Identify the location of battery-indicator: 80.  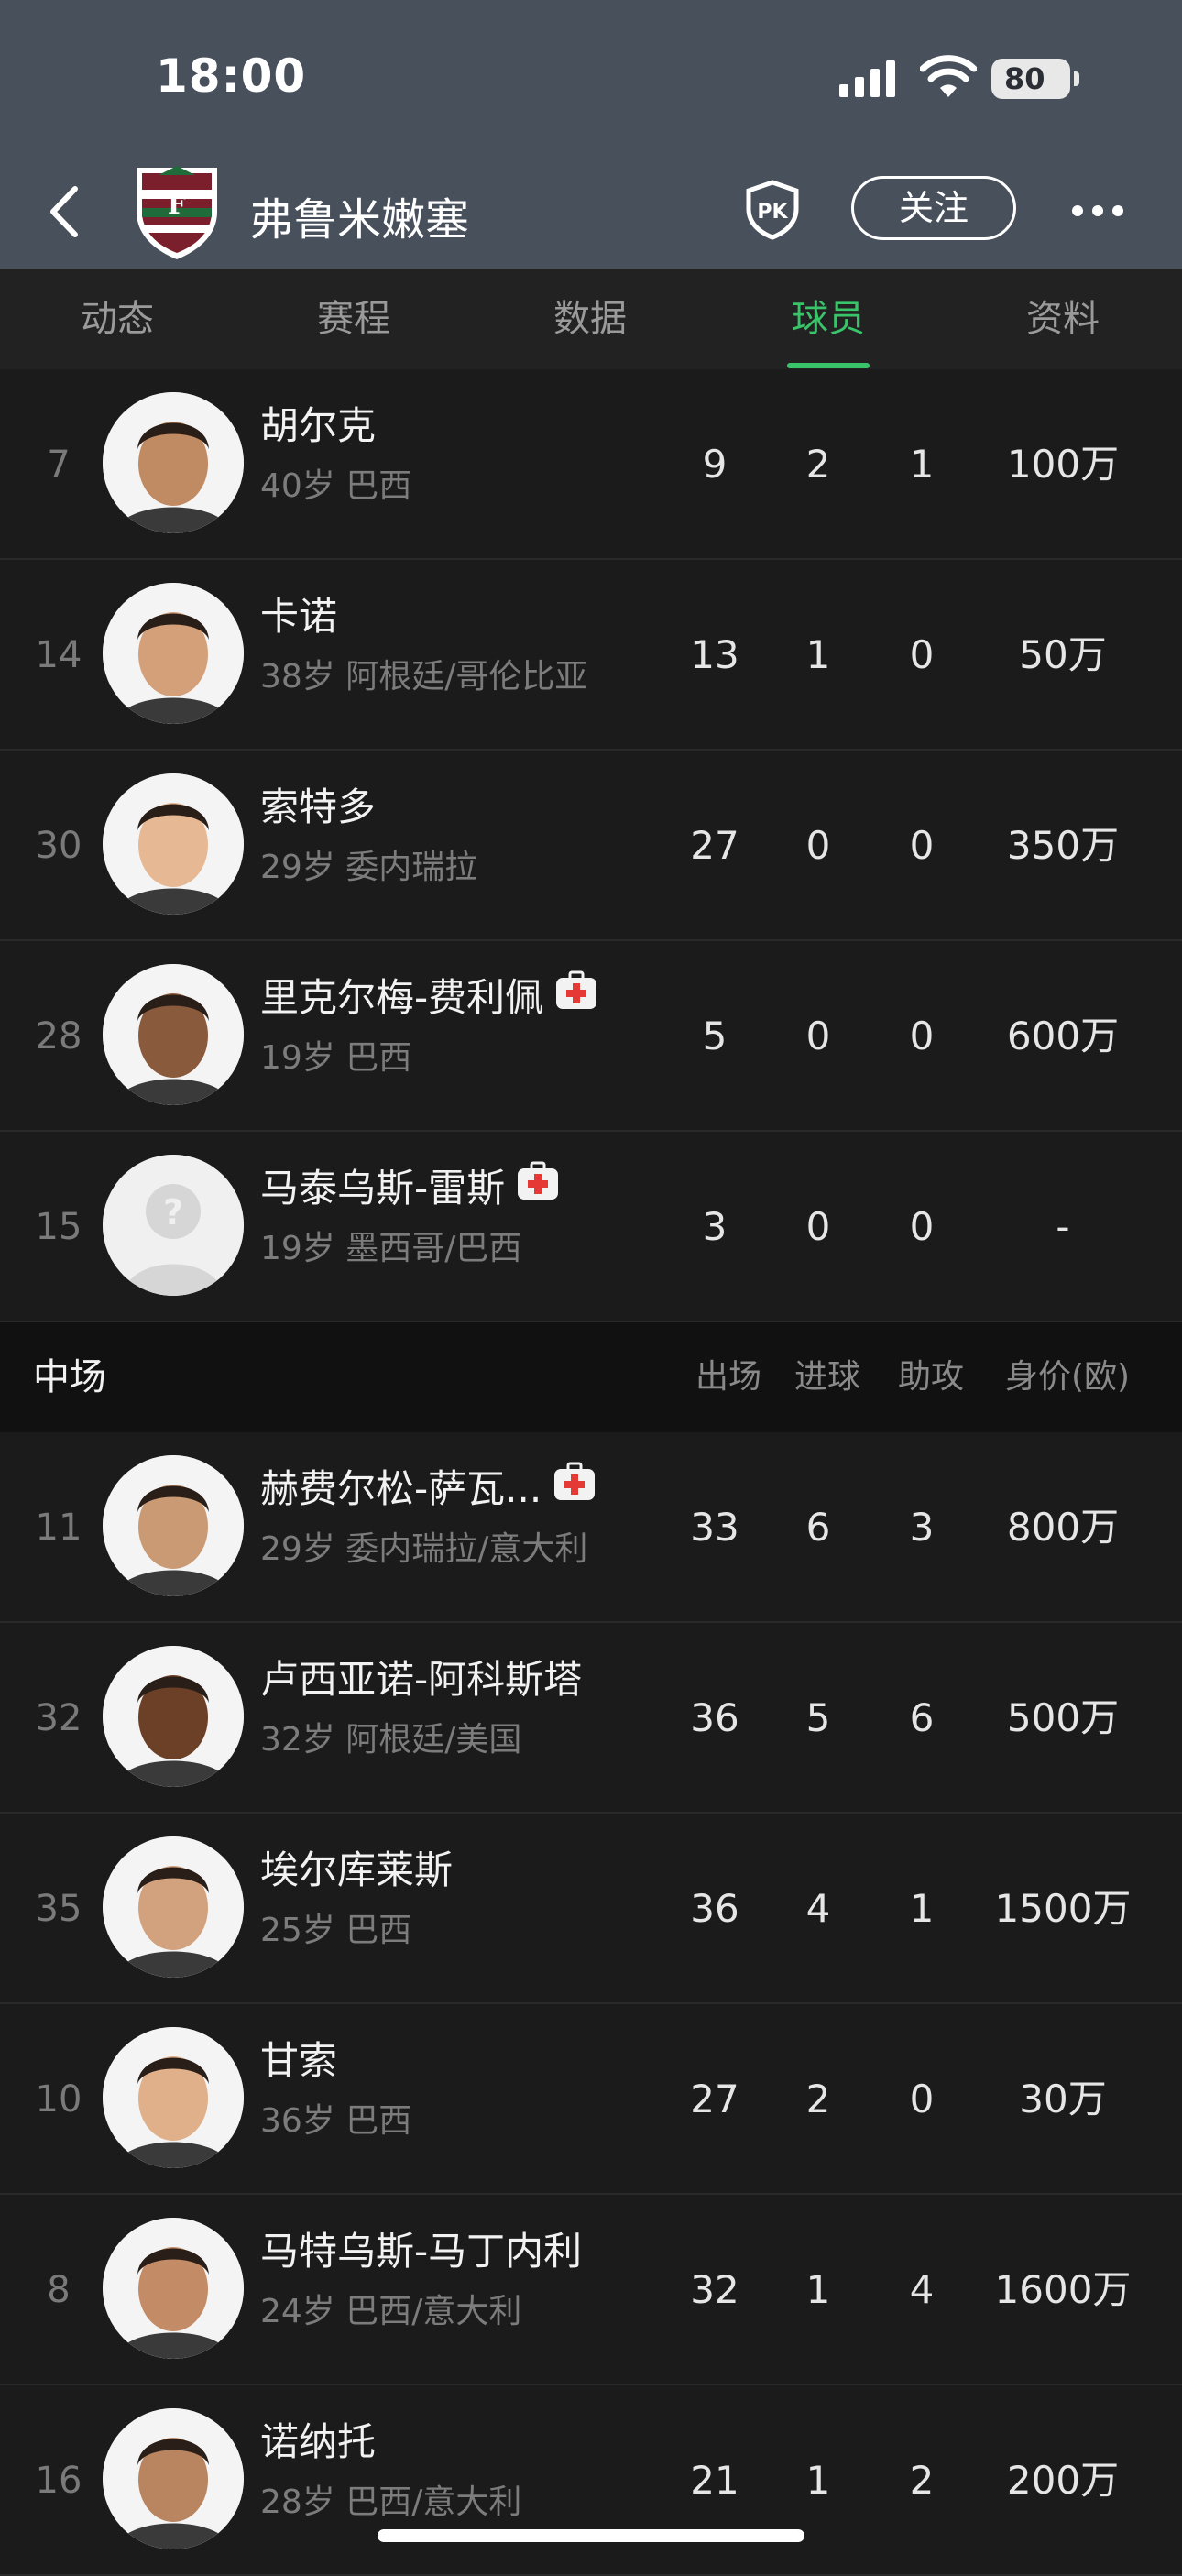
(1035, 79).